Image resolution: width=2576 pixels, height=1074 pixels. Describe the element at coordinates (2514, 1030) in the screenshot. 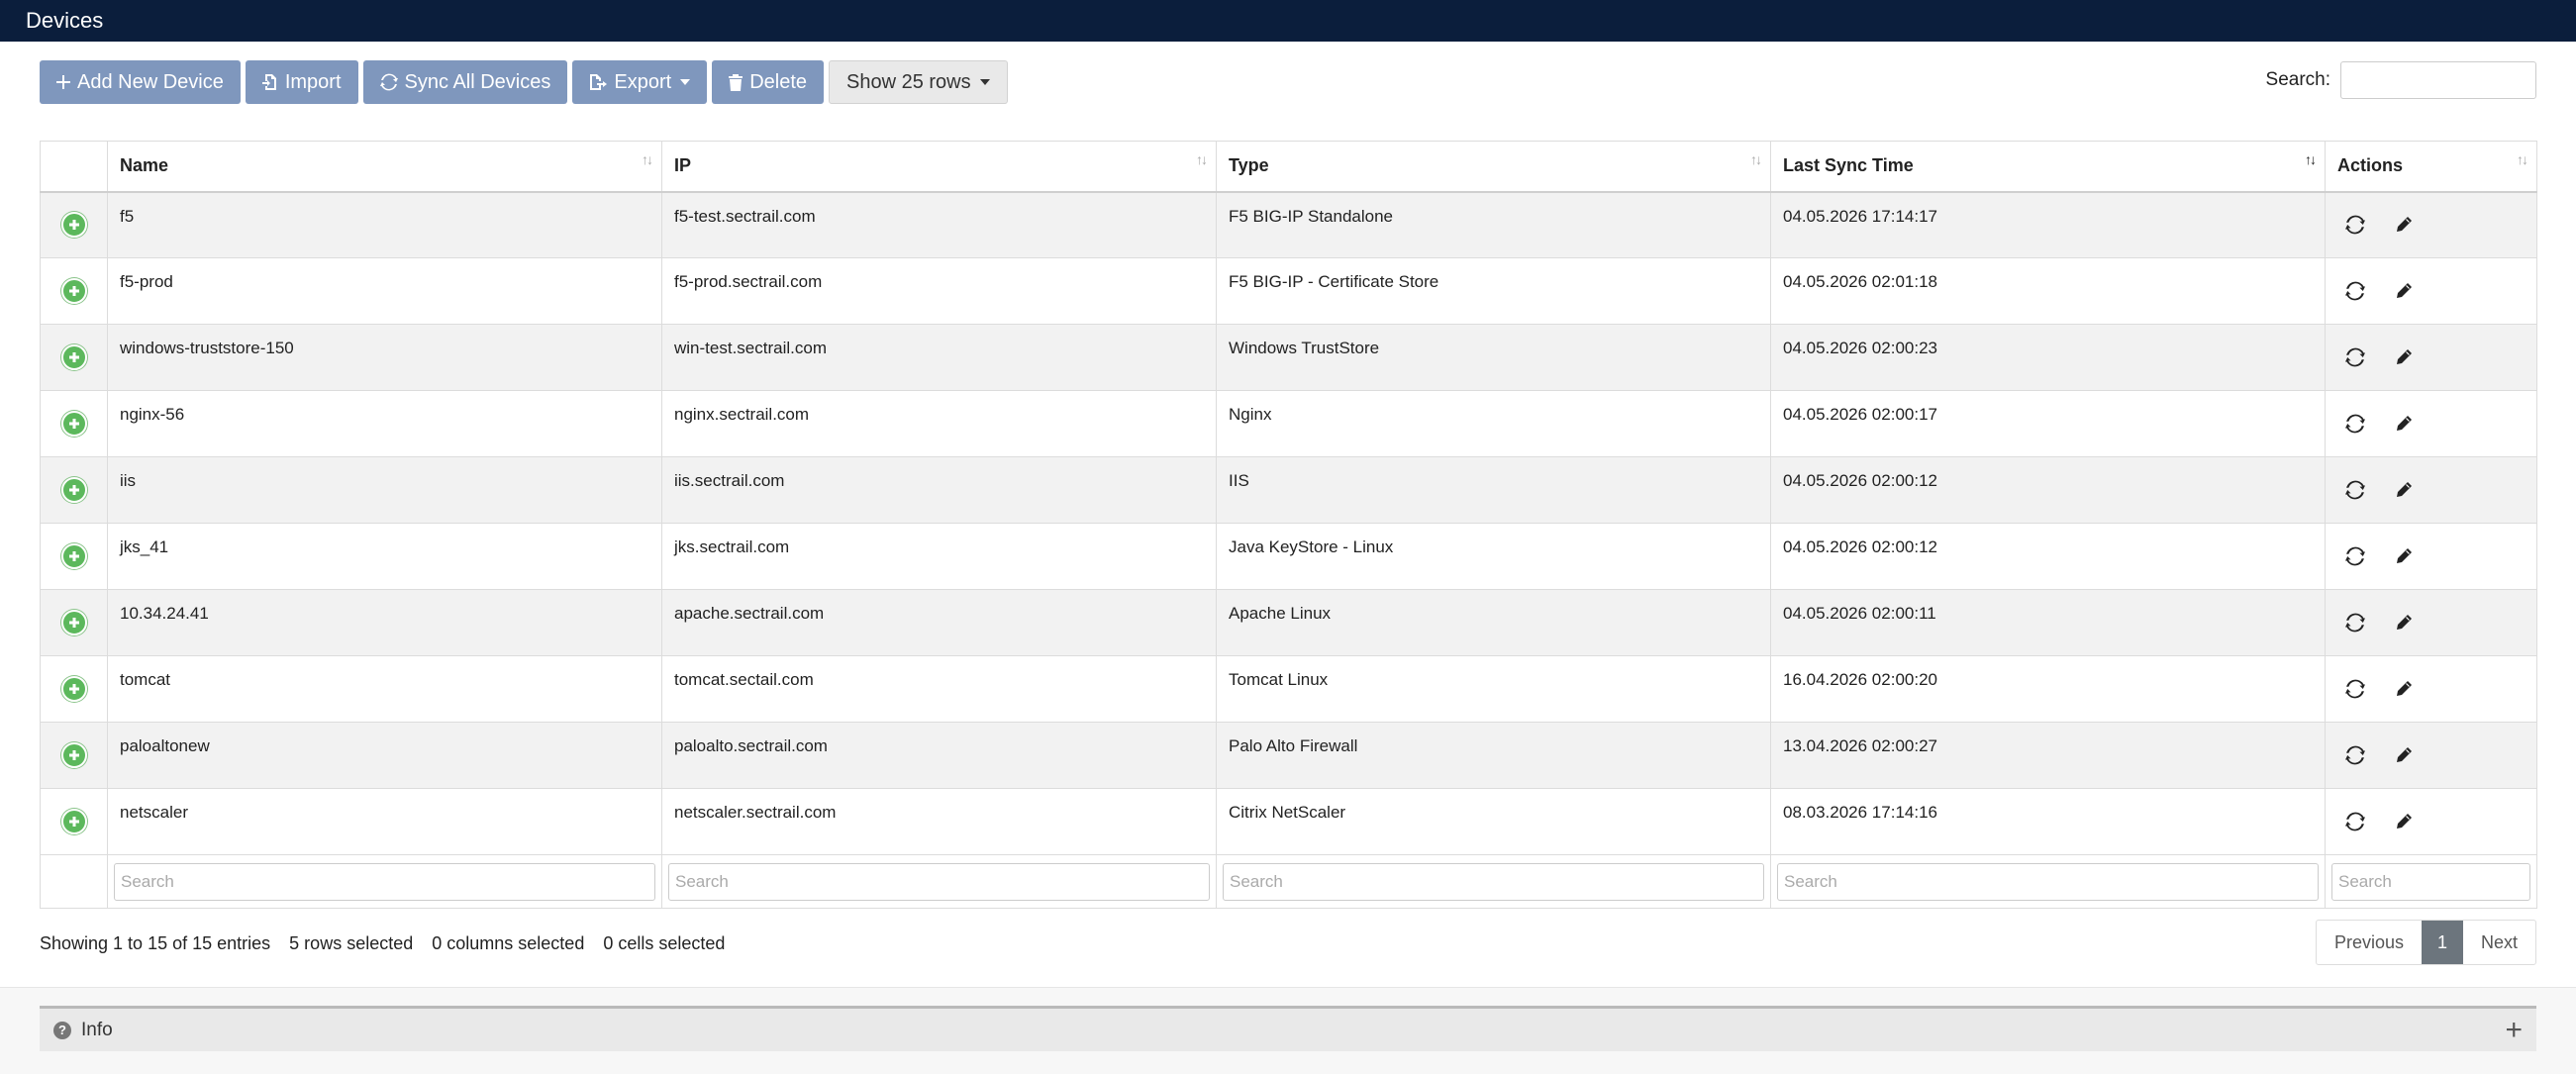

I see `expand-plus-icon: +` at that location.